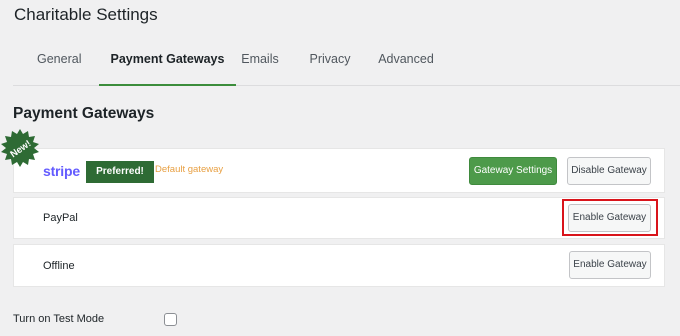  I want to click on tab-general: General, so click(59, 65).